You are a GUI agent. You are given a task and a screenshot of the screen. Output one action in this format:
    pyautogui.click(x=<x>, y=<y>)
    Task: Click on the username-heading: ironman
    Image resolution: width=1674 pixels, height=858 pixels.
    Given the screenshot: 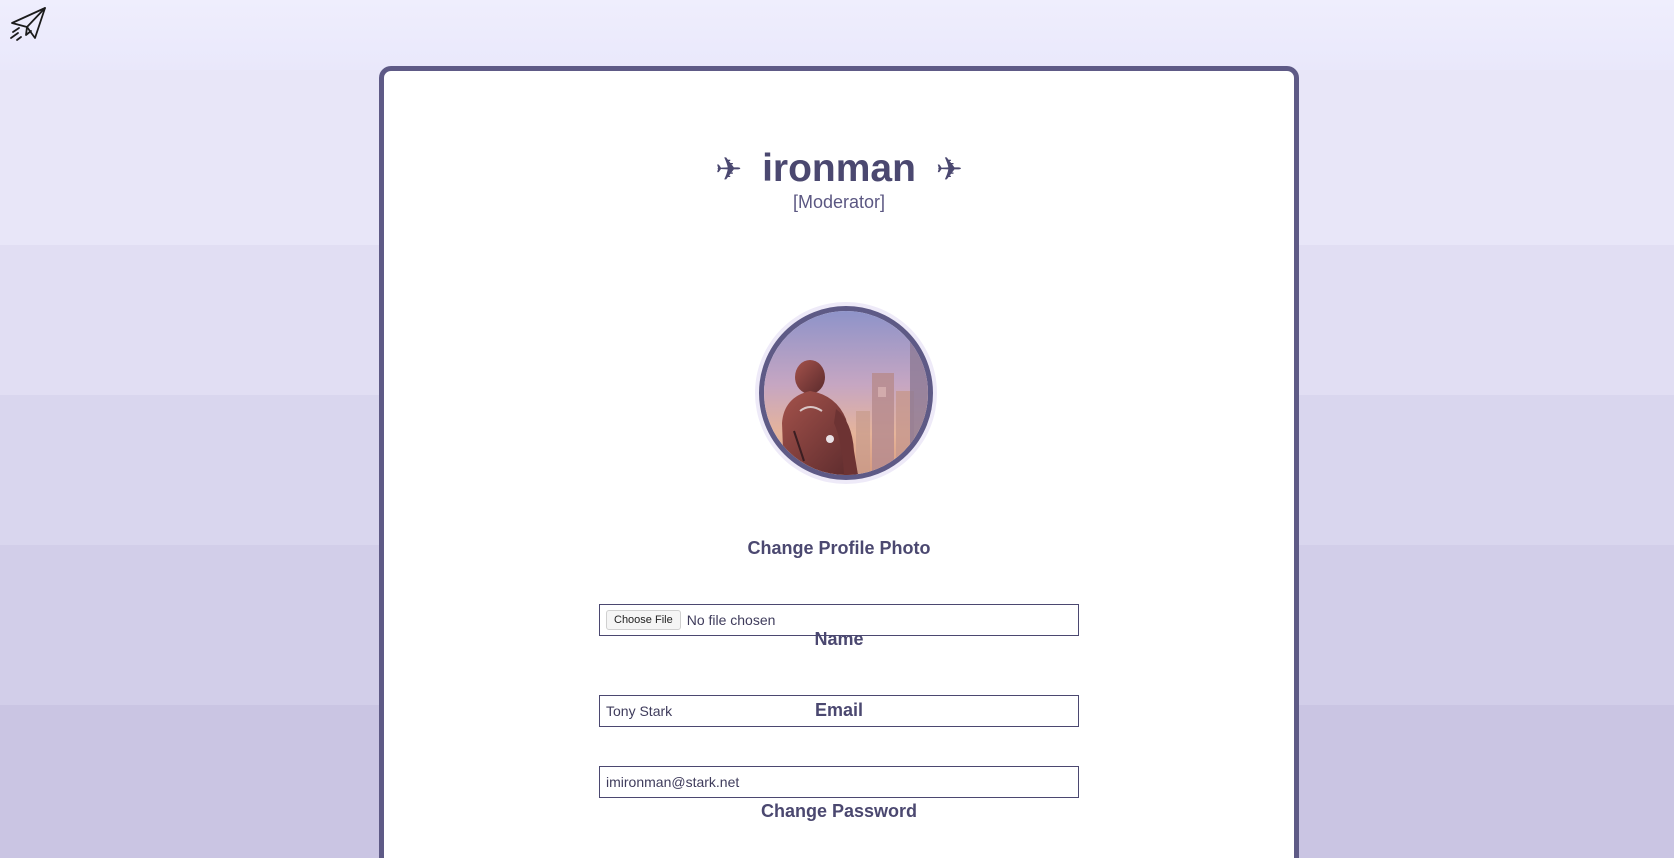 What is the action you would take?
    pyautogui.click(x=839, y=168)
    